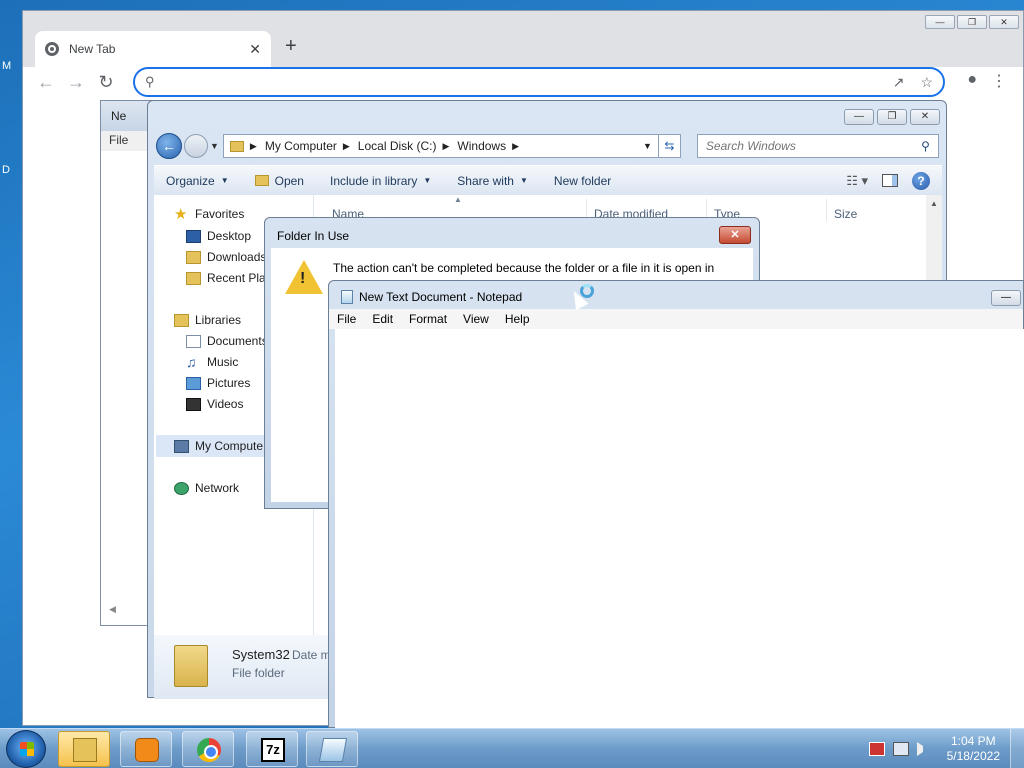 This screenshot has width=1024, height=768. Describe the element at coordinates (303, 278) in the screenshot. I see `warning-exclamation-icon: !` at that location.